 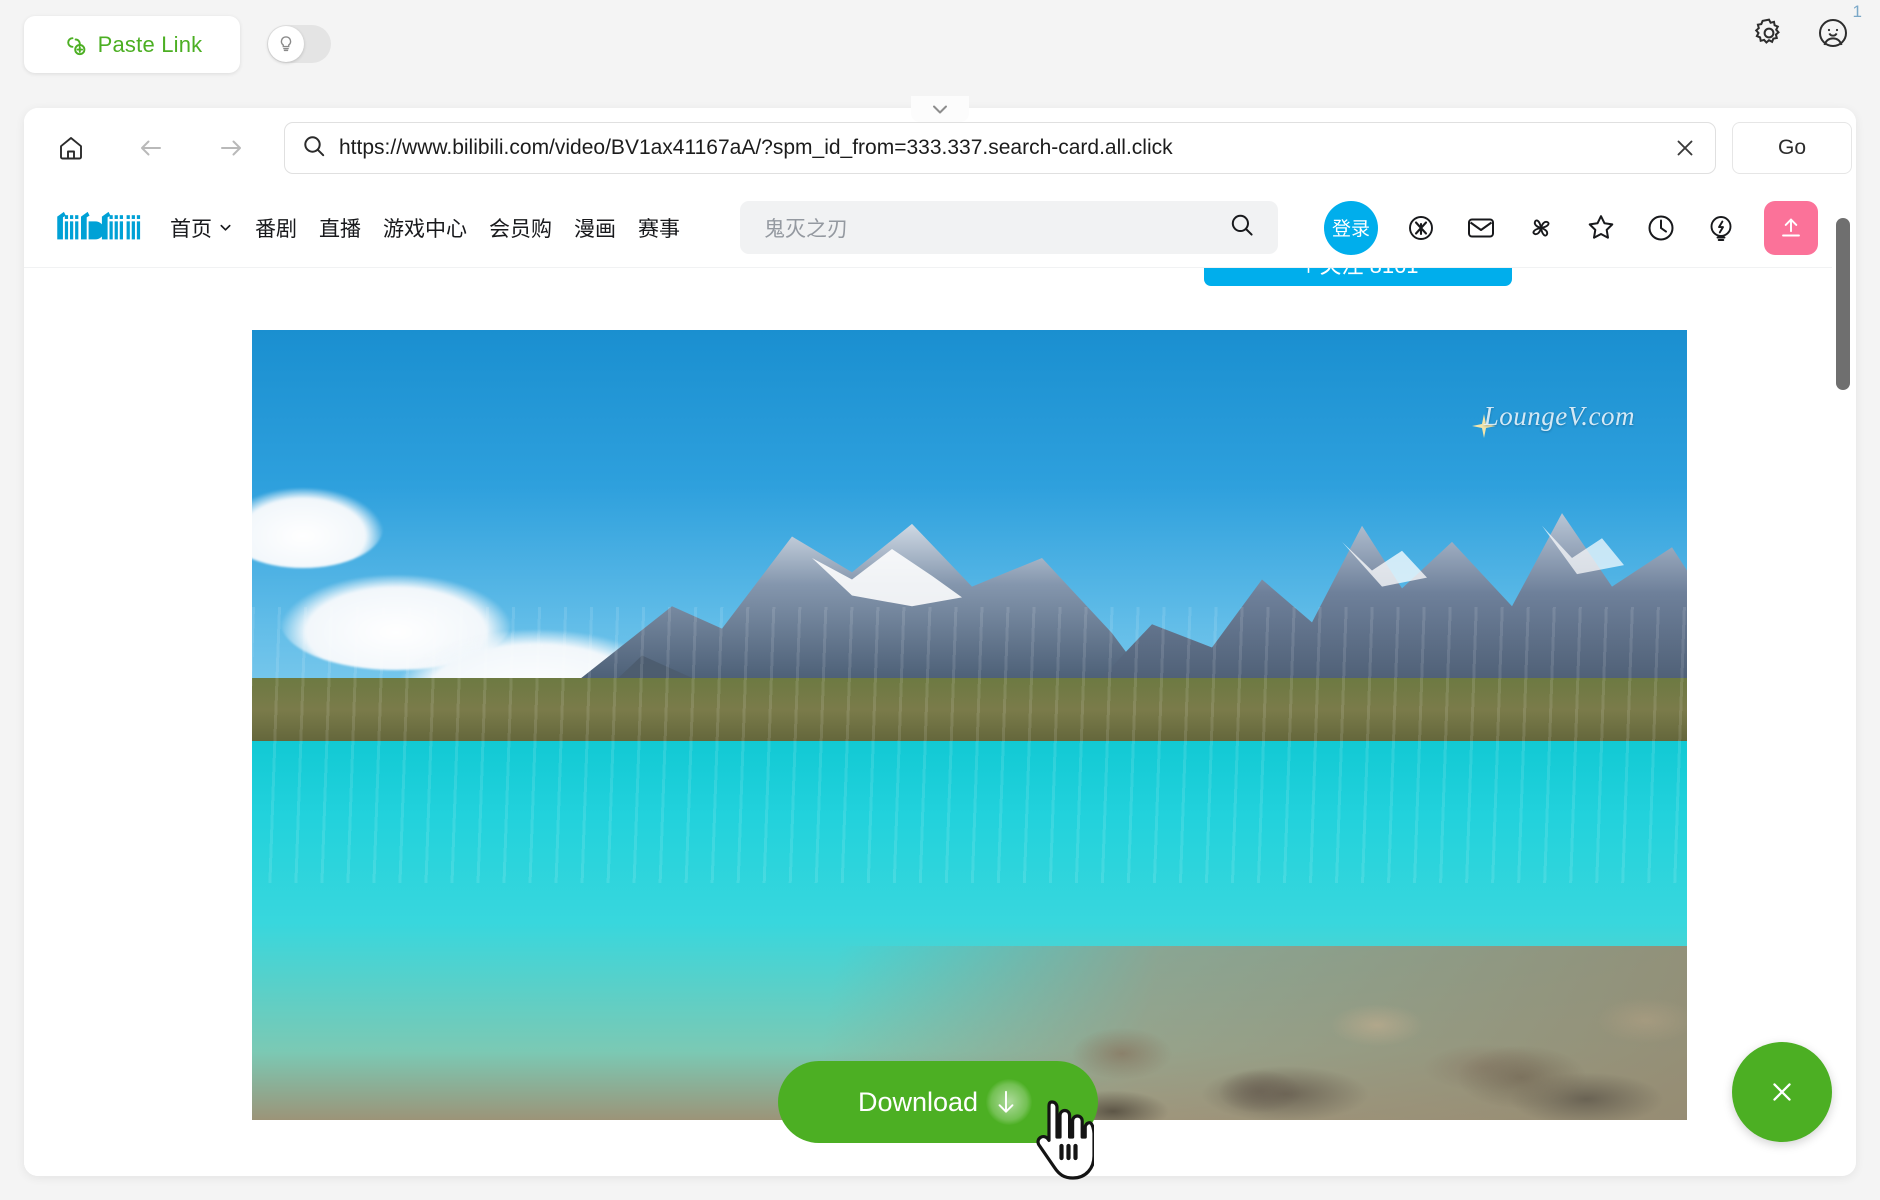 What do you see at coordinates (1342, 1001) in the screenshot?
I see `scene-rocks` at bounding box center [1342, 1001].